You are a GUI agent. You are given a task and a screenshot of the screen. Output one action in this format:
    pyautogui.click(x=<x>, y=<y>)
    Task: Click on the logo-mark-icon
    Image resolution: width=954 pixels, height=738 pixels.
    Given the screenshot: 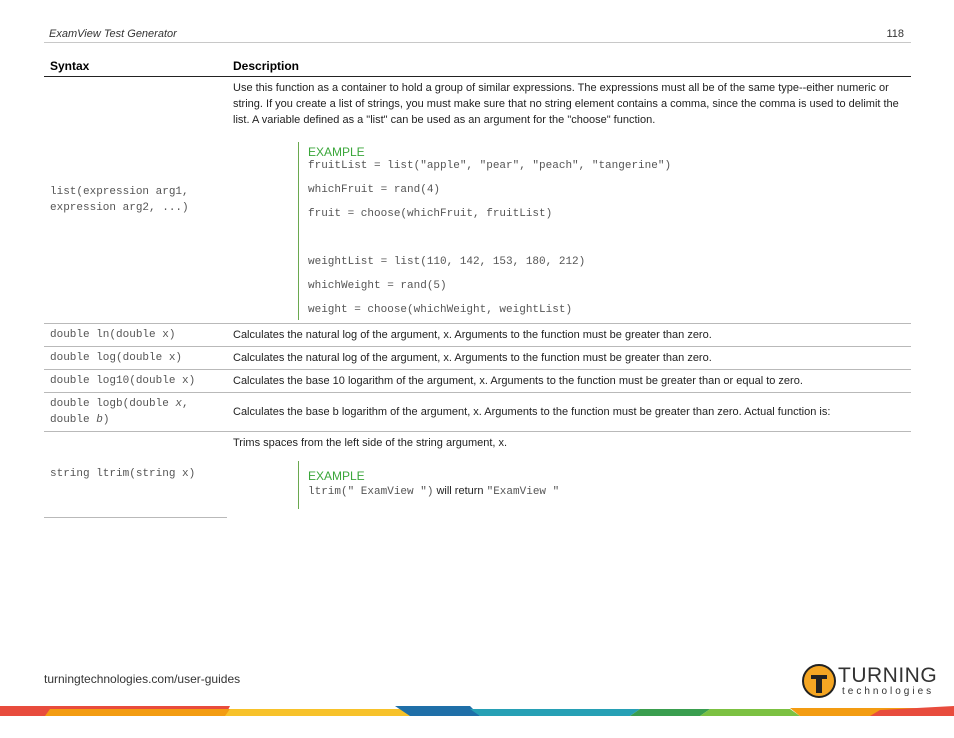 What is the action you would take?
    pyautogui.click(x=819, y=681)
    